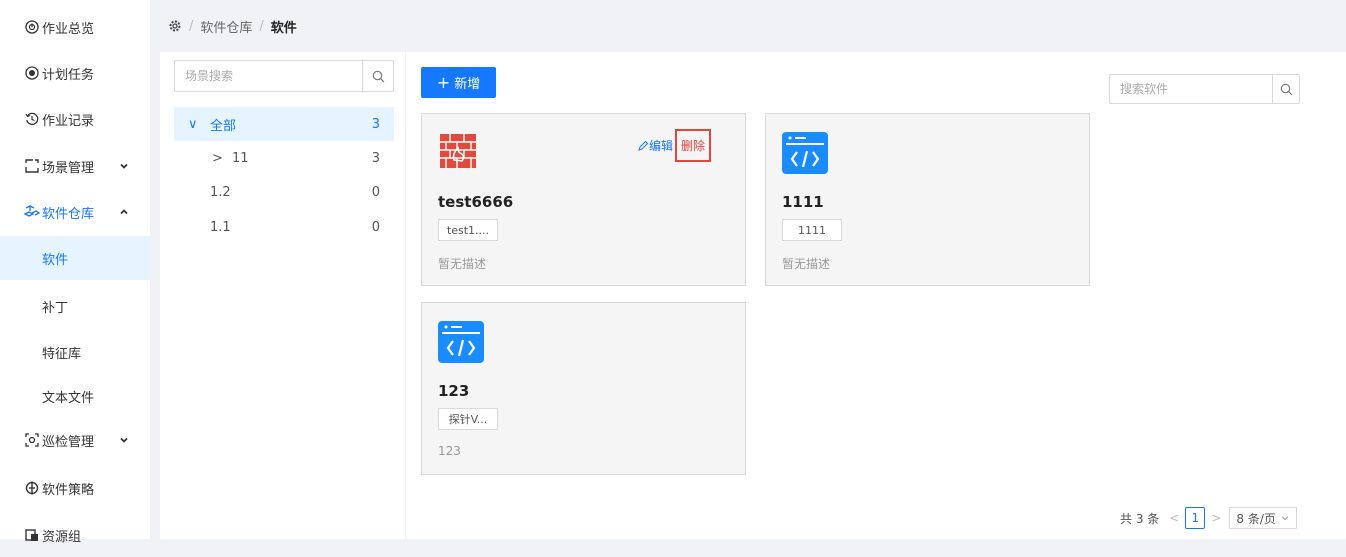 The image size is (1346, 557). What do you see at coordinates (803, 202) in the screenshot?
I see `card-title: 1111` at bounding box center [803, 202].